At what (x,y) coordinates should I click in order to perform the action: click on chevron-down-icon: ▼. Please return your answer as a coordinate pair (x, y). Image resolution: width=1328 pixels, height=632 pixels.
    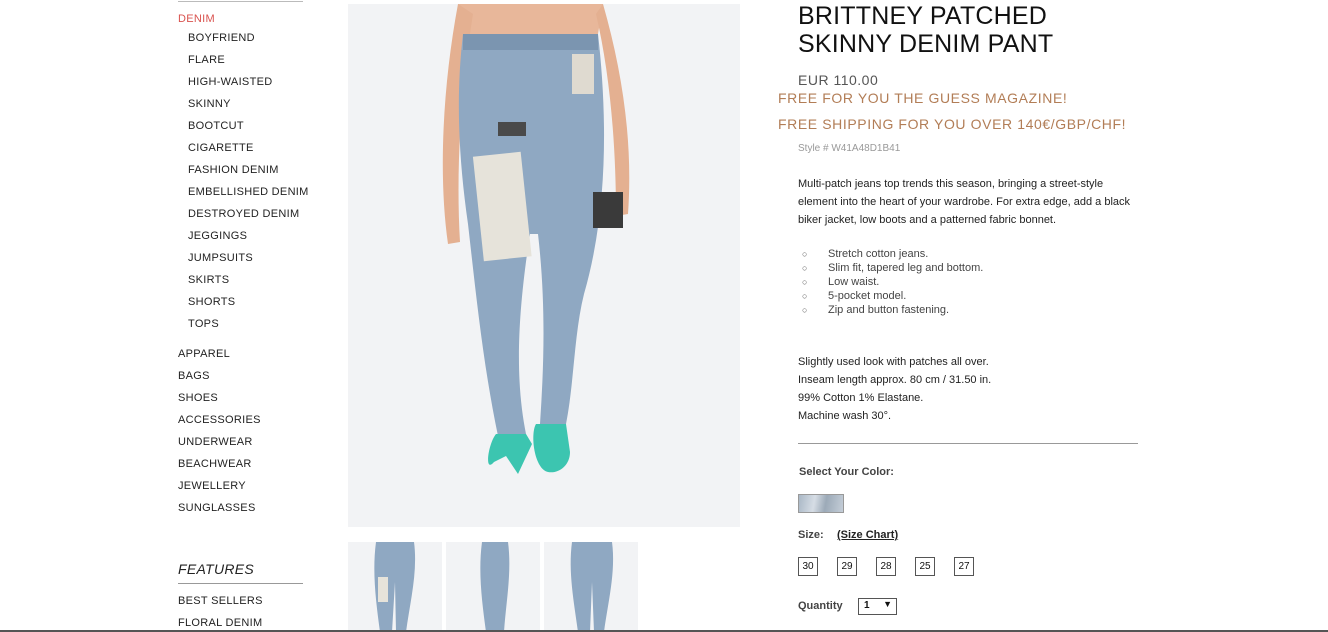
    Looking at the image, I should click on (887, 604).